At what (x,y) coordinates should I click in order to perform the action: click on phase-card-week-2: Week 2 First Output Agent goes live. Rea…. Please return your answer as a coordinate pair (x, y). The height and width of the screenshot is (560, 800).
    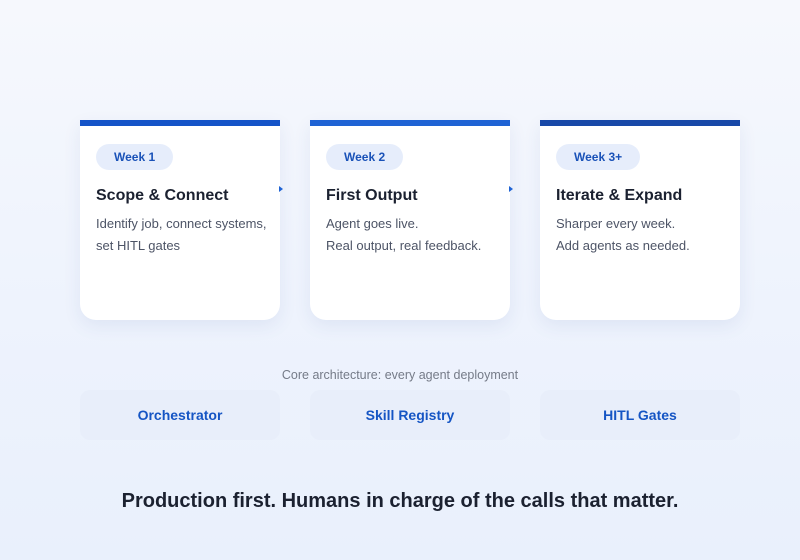
    Looking at the image, I should click on (410, 220).